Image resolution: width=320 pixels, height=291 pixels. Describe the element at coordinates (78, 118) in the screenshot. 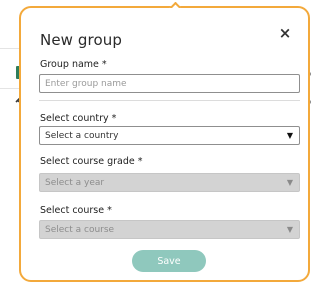

I see `country-label: Select country *` at that location.